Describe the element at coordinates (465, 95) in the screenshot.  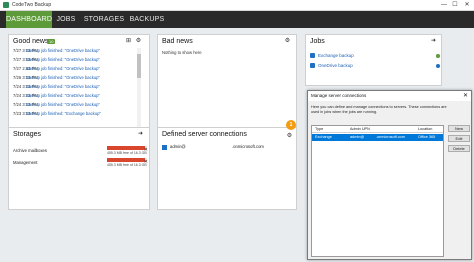
I see `dialog-close-icon: ✕` at that location.